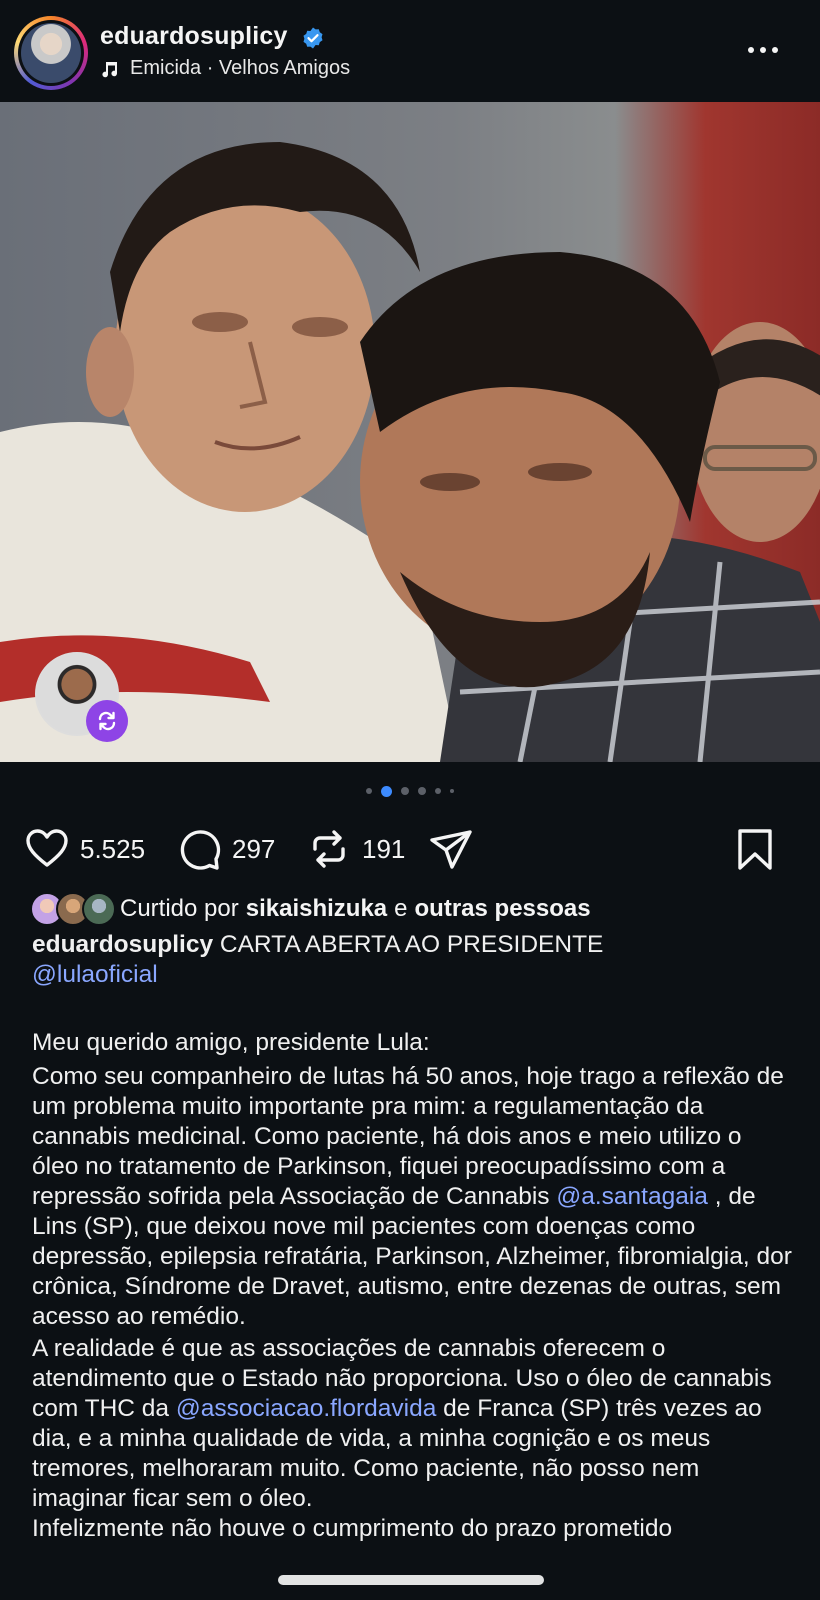 Image resolution: width=820 pixels, height=1600 pixels. I want to click on comment-button: 297, so click(225, 849).